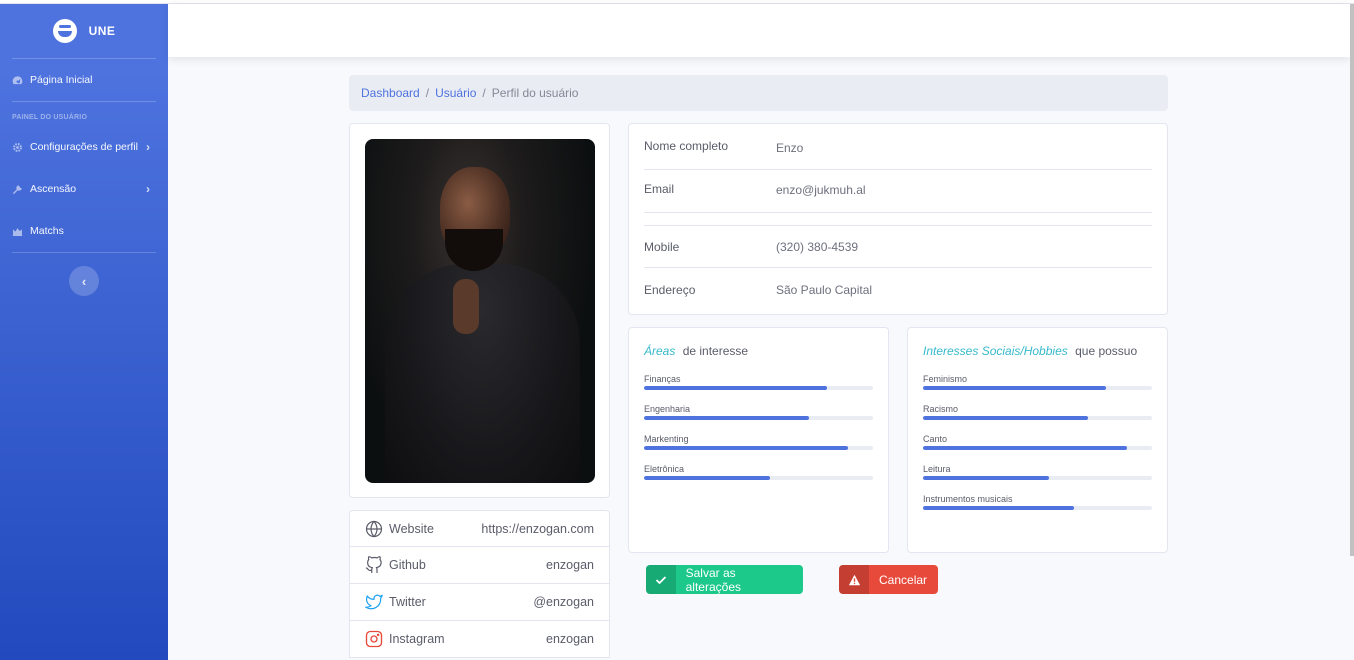 The width and height of the screenshot is (1354, 660). I want to click on profile-photo, so click(480, 311).